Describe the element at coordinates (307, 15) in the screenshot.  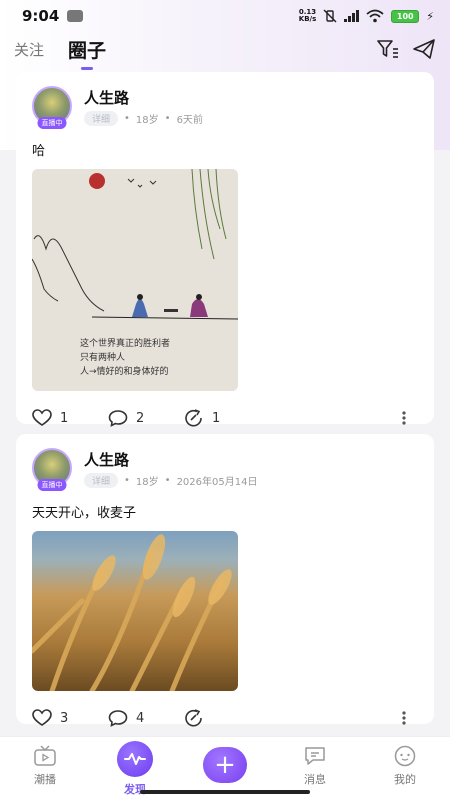
I see `network-speed: 0.13 KB/s` at that location.